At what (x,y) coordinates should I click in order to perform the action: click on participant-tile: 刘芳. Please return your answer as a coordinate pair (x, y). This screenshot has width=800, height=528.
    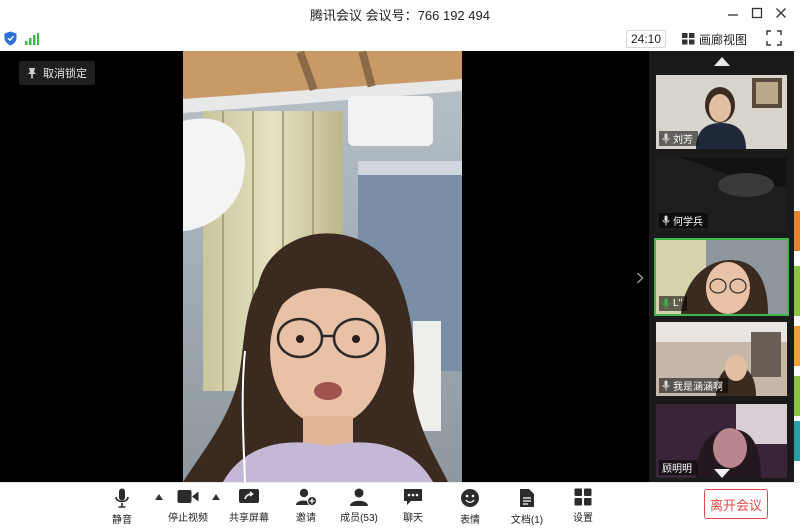
    Looking at the image, I should click on (721, 112).